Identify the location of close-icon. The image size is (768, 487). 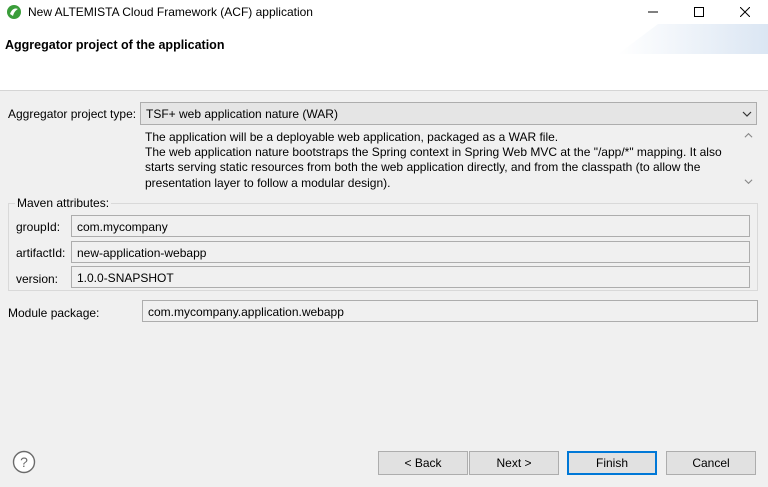
(745, 12).